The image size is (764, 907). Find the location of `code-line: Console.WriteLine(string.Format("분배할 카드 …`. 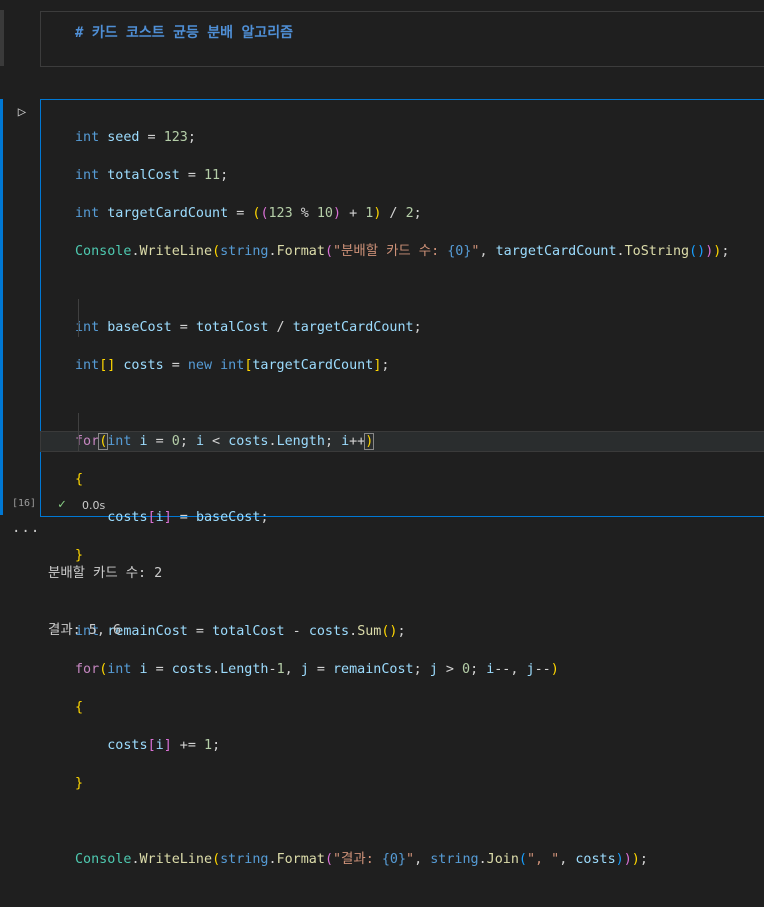

code-line: Console.WriteLine(string.Format("분배할 카드 … is located at coordinates (402, 251).